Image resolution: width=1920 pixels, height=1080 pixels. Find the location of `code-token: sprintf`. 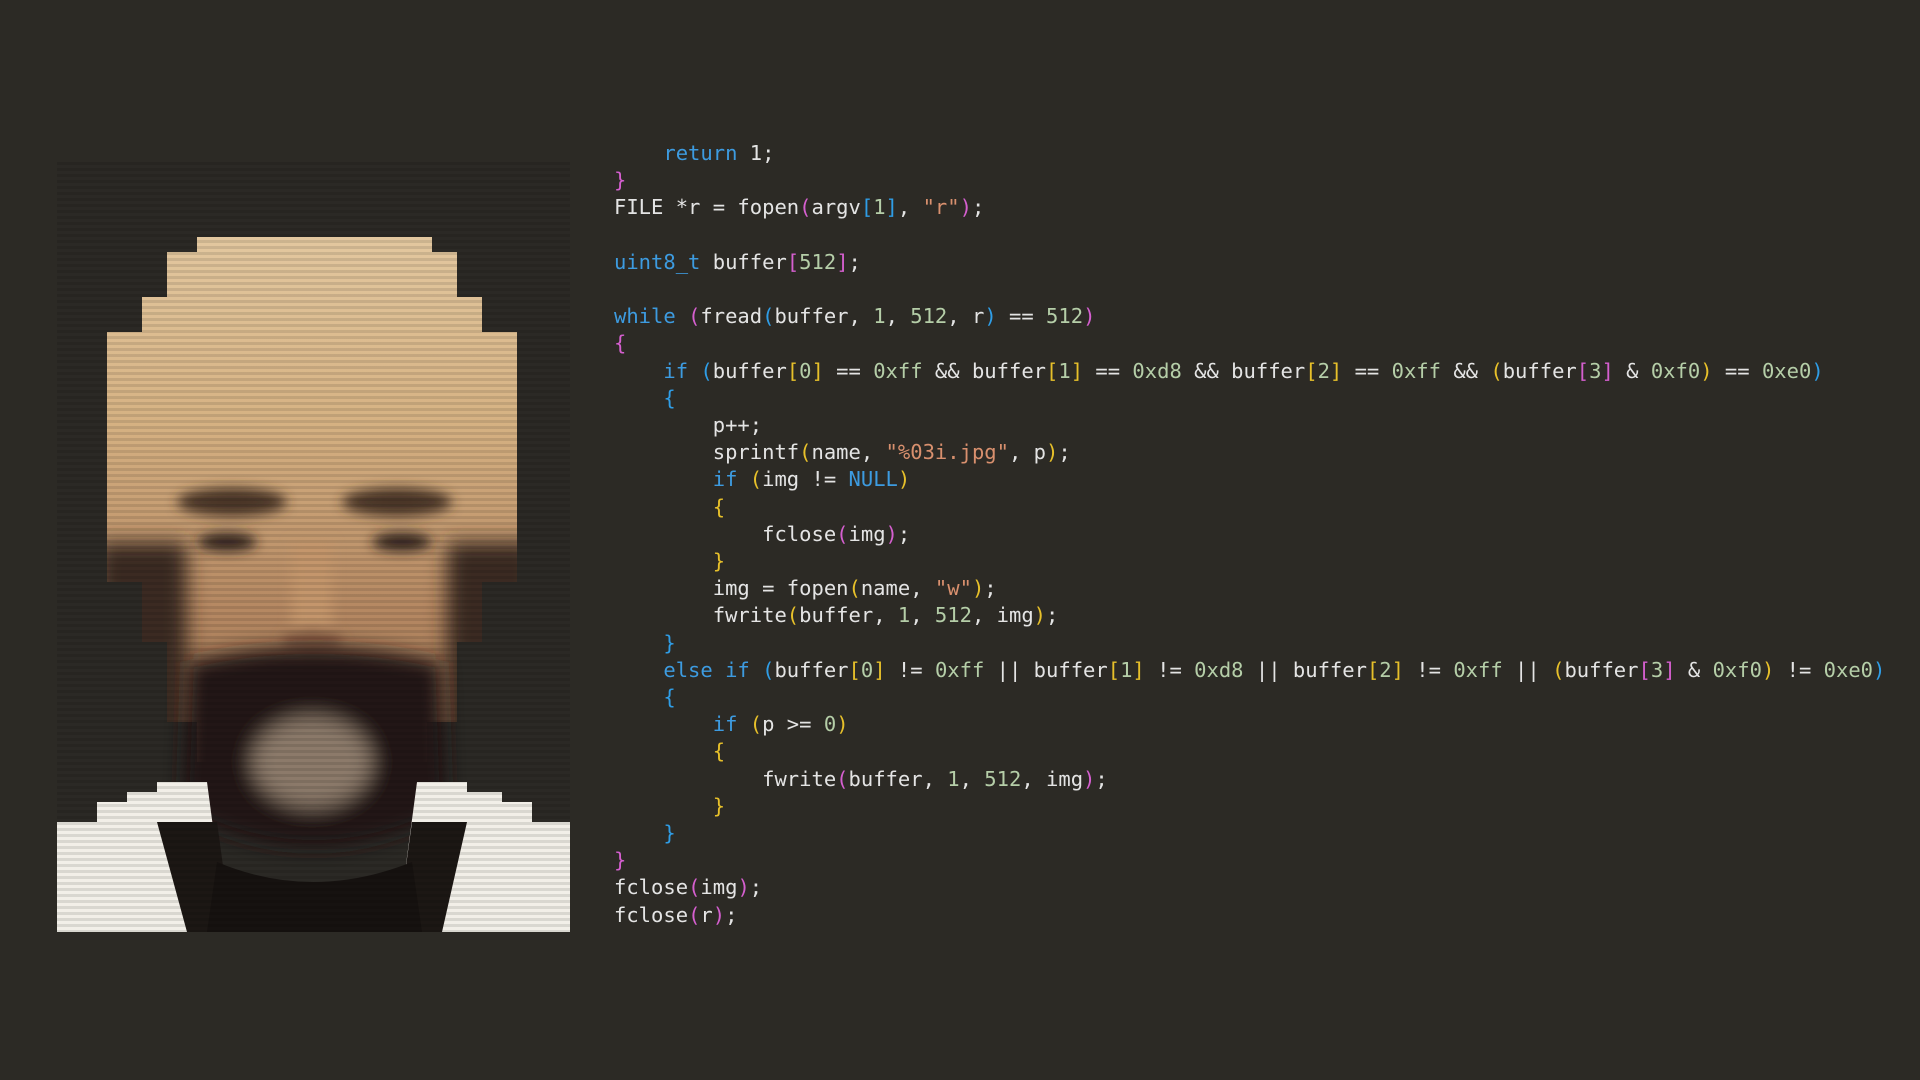

code-token: sprintf is located at coordinates (707, 452).